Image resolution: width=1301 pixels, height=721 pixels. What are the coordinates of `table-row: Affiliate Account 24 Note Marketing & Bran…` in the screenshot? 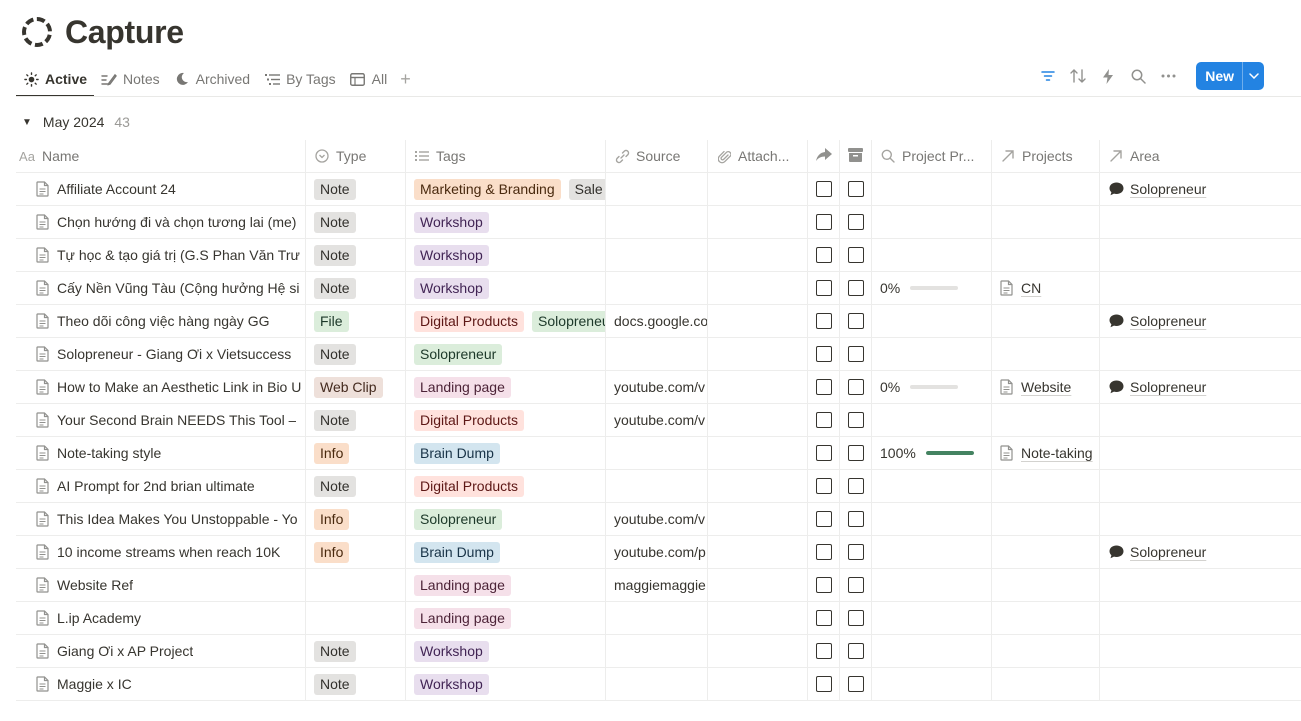 It's located at (658, 189).